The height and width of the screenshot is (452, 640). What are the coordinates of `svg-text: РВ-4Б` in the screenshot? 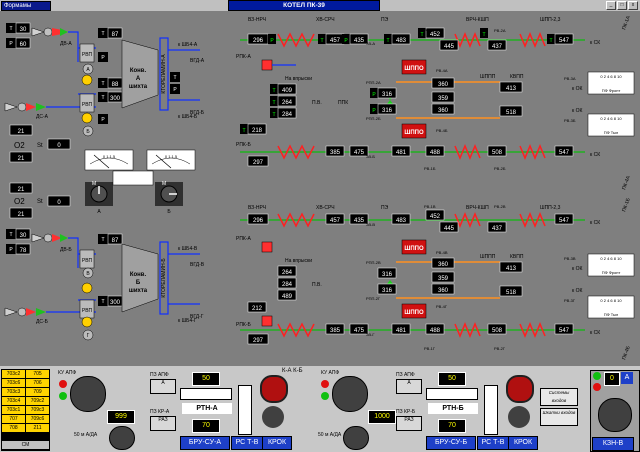 It's located at (442, 130).